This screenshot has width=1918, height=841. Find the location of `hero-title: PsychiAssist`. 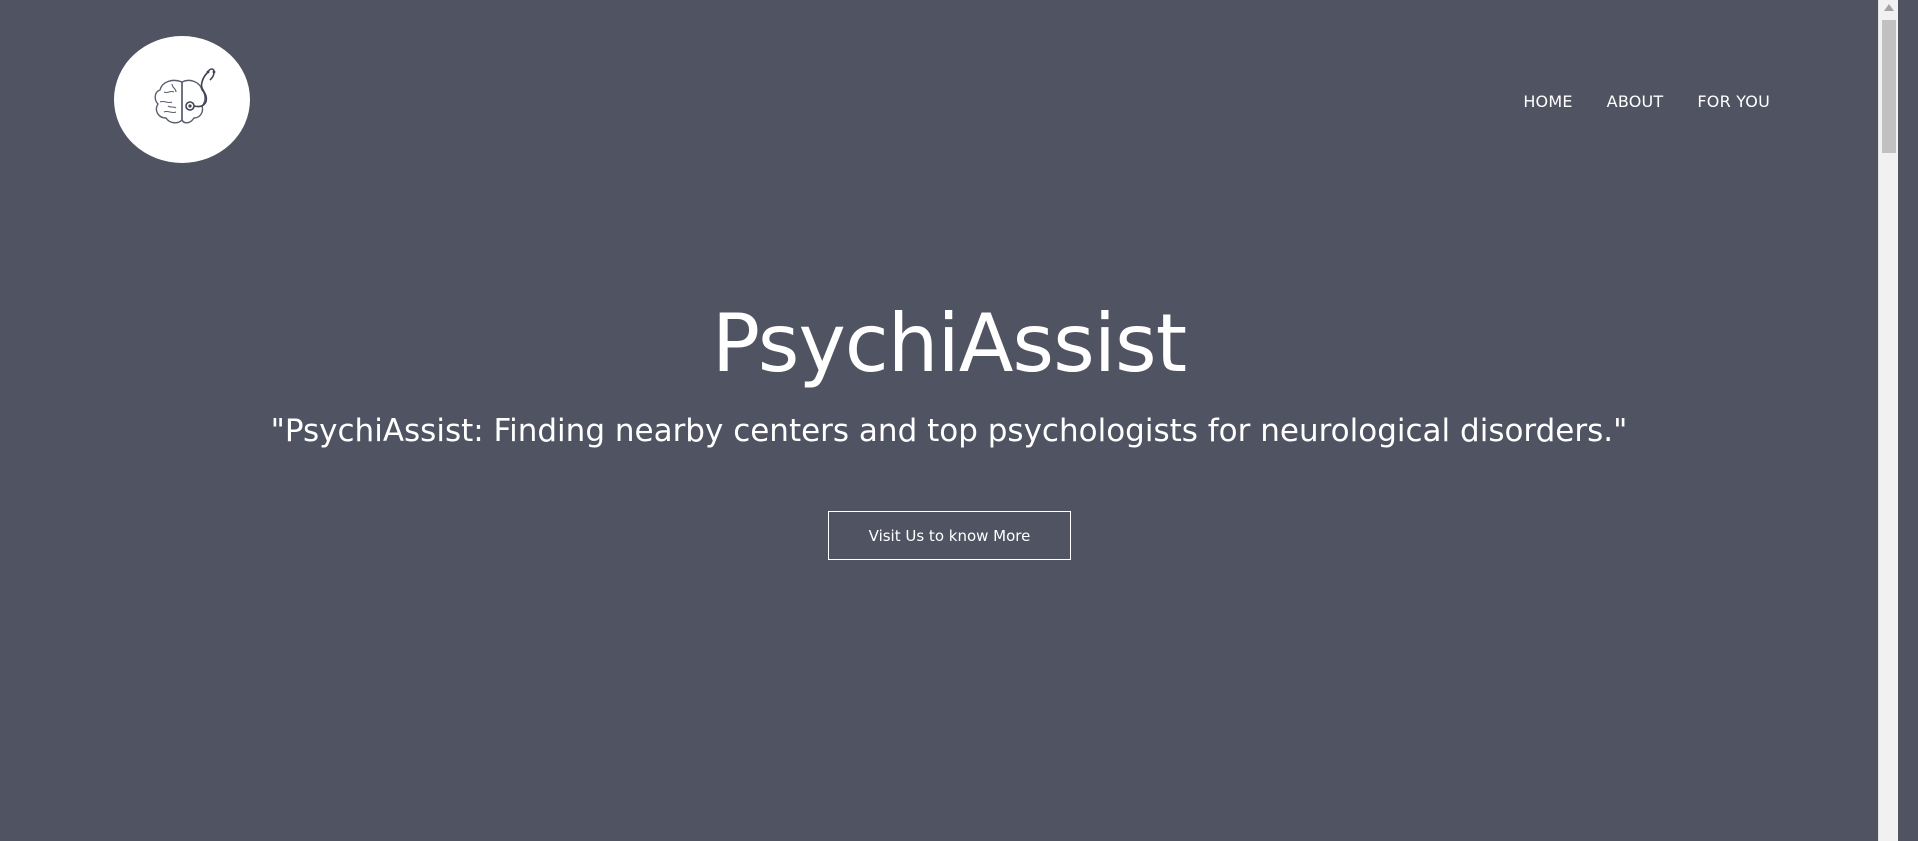

hero-title: PsychiAssist is located at coordinates (949, 343).